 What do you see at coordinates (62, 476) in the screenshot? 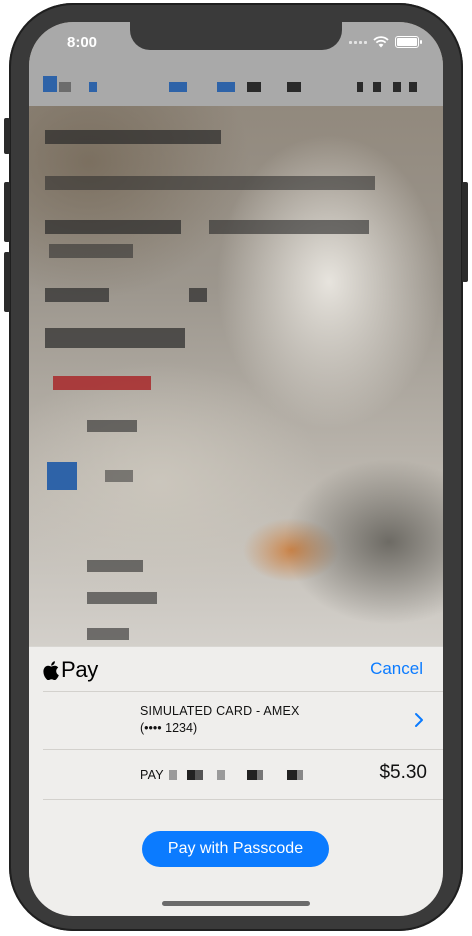
I see `blurred-icon` at bounding box center [62, 476].